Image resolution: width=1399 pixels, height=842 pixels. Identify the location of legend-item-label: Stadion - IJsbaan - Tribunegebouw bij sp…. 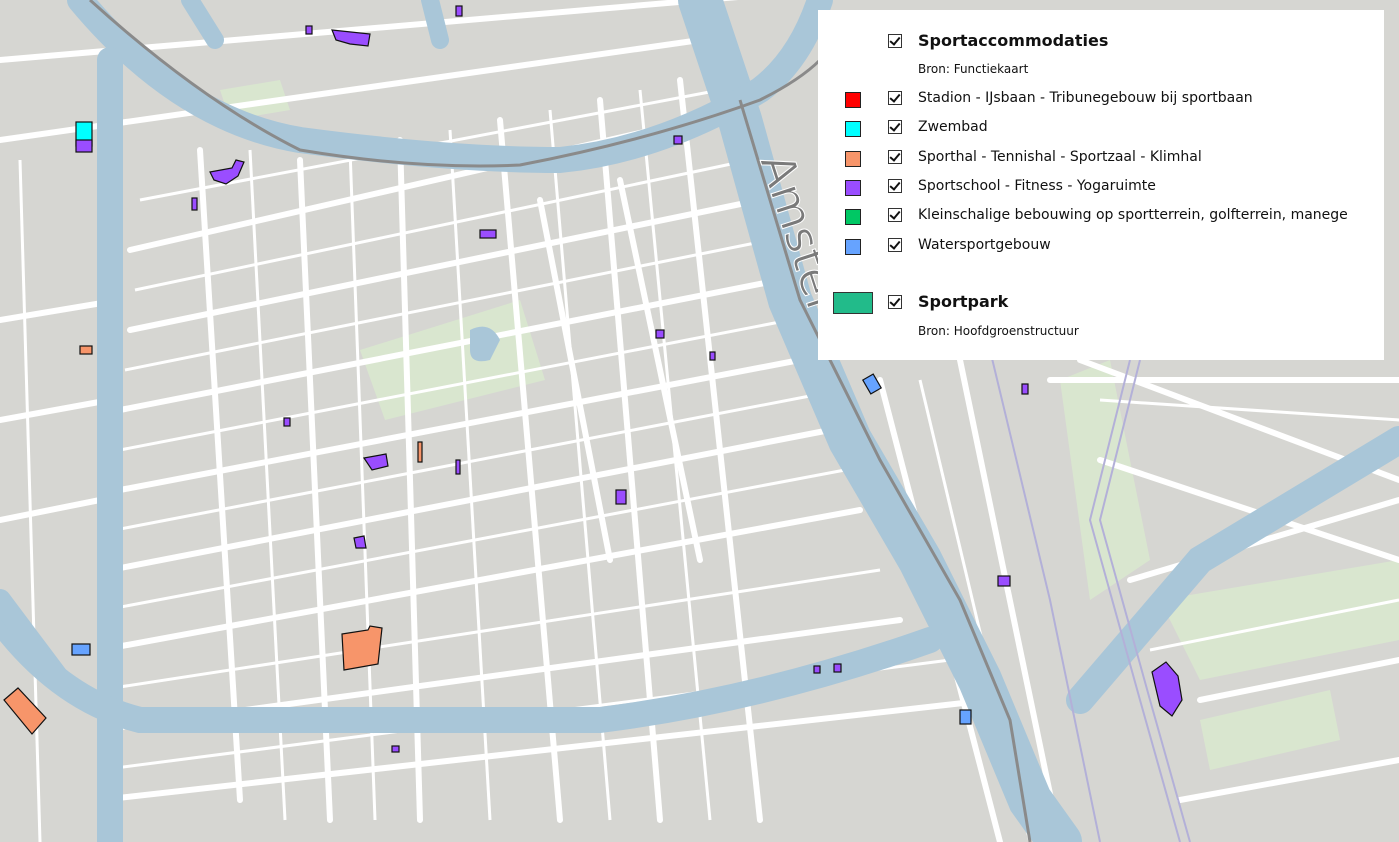
(1085, 98).